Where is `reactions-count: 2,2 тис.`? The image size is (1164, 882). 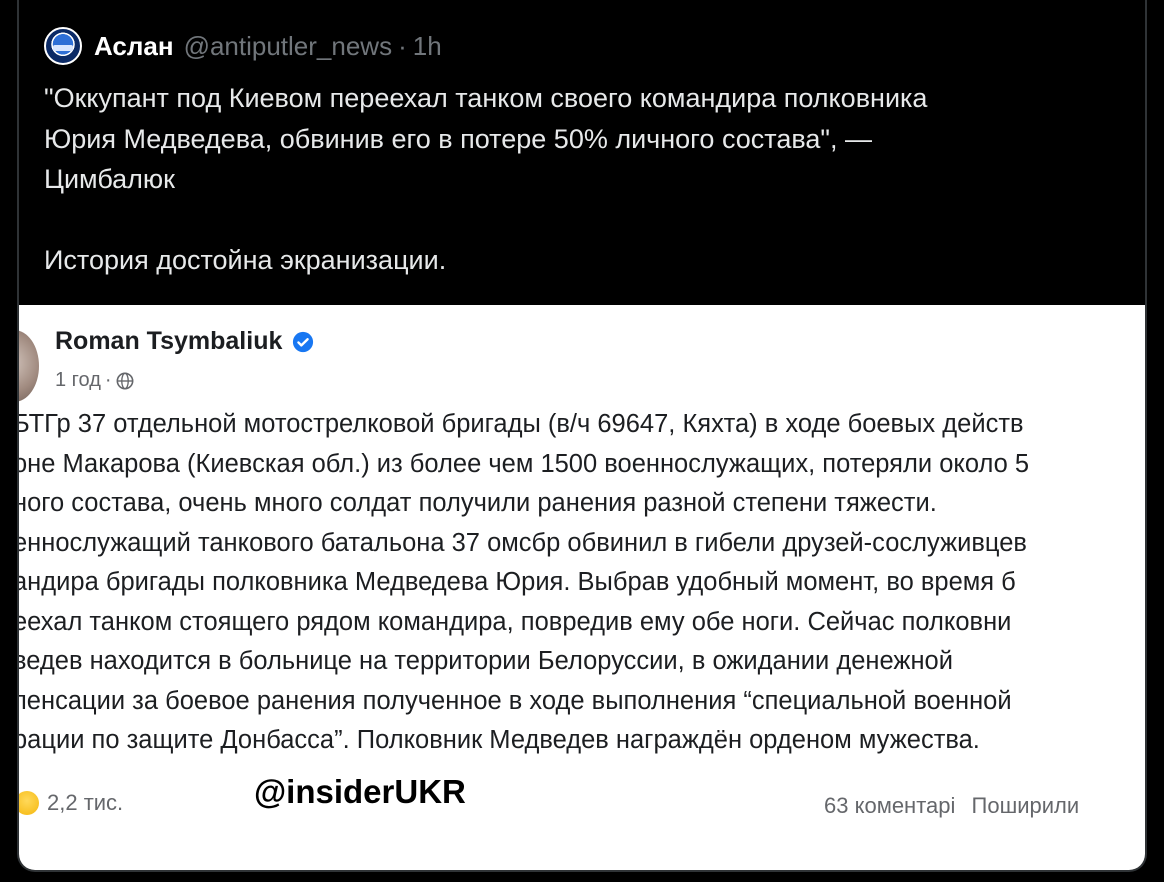
reactions-count: 2,2 тис. is located at coordinates (85, 802).